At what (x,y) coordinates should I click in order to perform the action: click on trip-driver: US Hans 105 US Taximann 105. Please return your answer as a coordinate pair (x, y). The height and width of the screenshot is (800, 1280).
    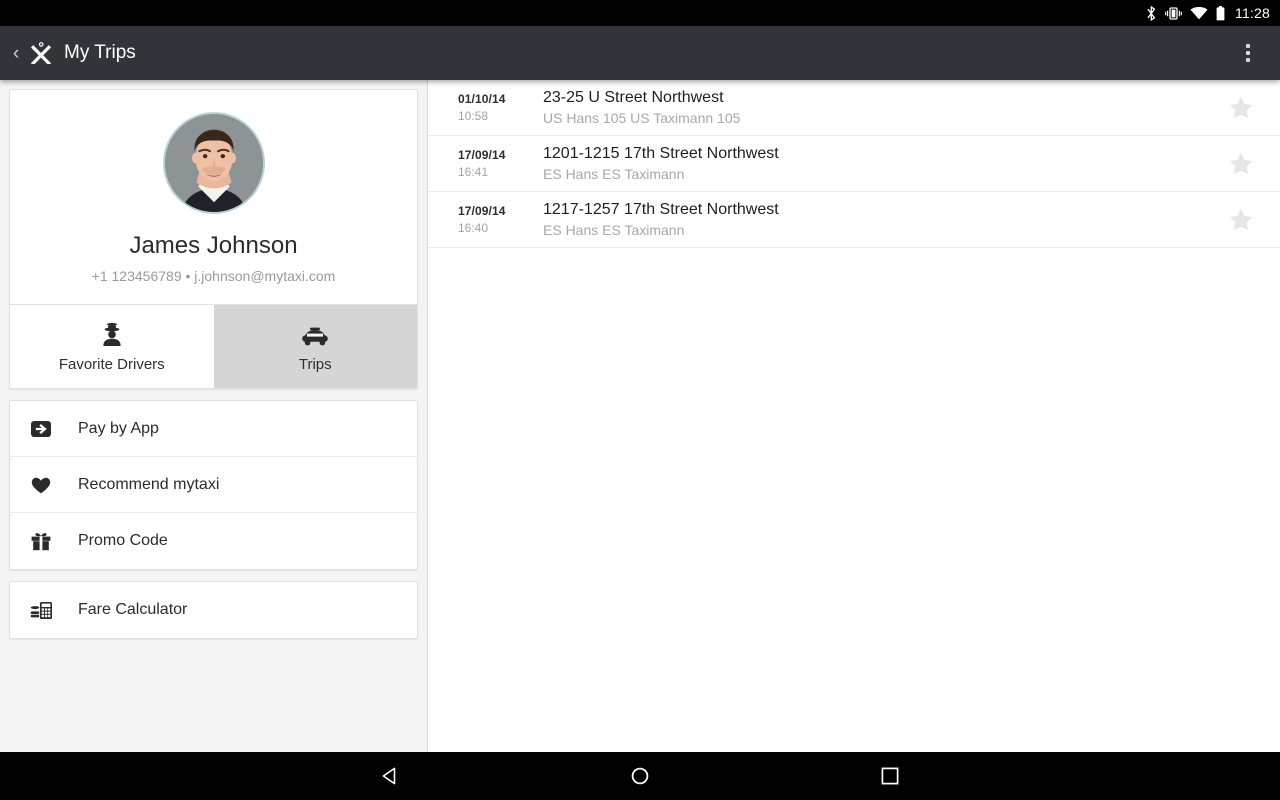
    Looking at the image, I should click on (642, 118).